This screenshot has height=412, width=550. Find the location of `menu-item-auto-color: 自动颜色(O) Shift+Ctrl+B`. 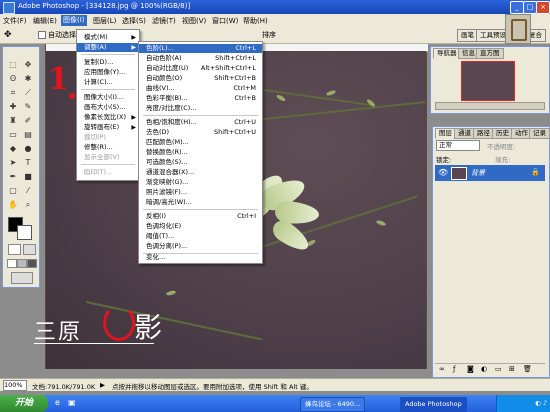

menu-item-auto-color: 自动颜色(O) Shift+Ctrl+B is located at coordinates (200, 78).